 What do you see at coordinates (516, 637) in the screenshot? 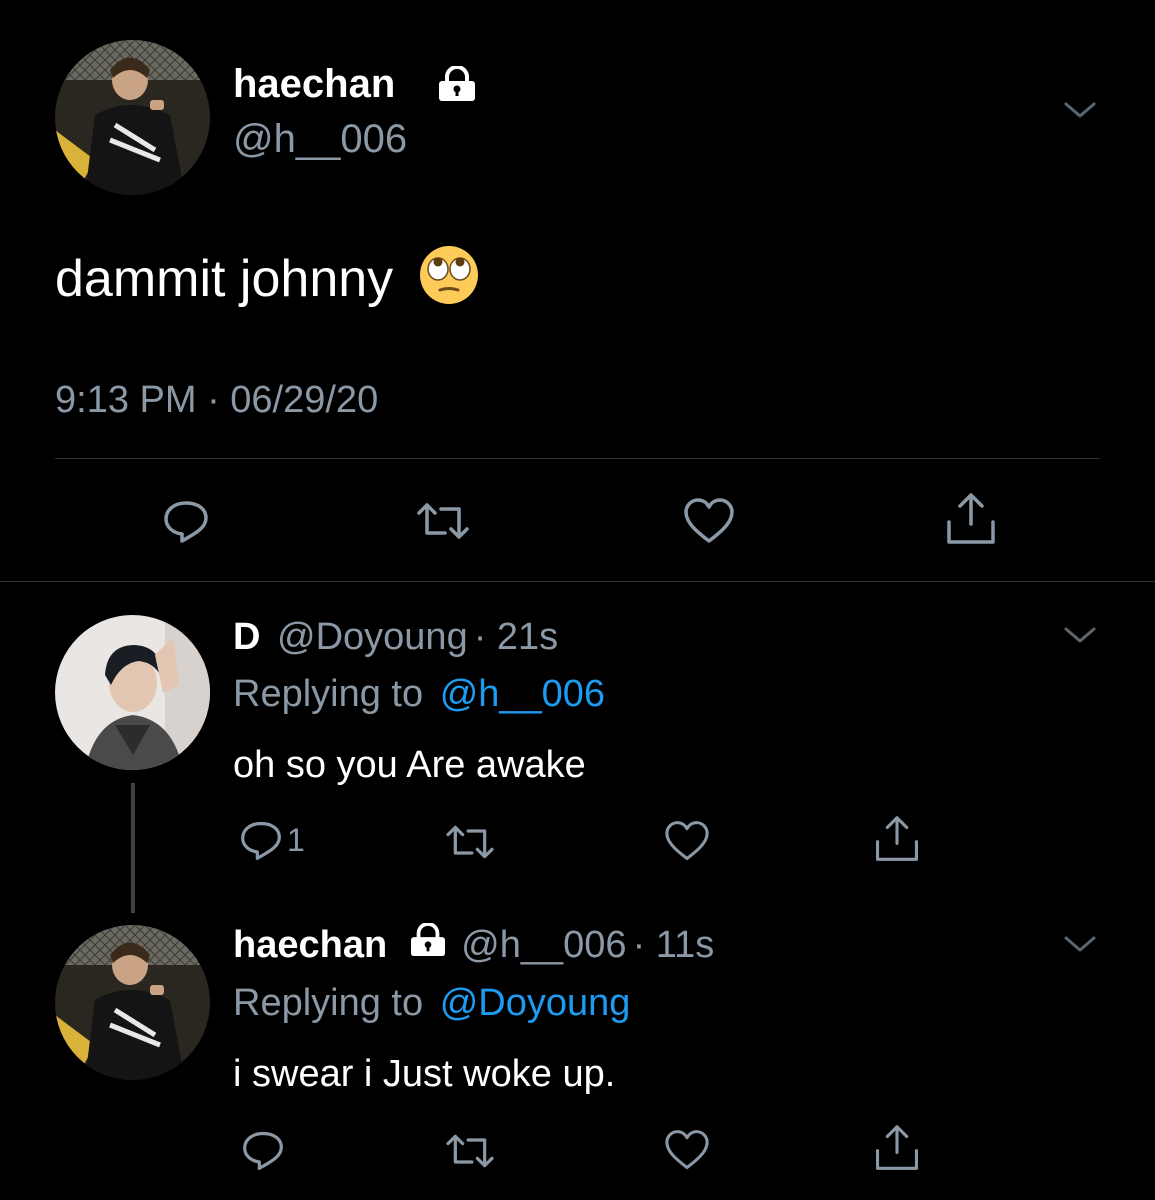
I see `reply-time: · 21s` at bounding box center [516, 637].